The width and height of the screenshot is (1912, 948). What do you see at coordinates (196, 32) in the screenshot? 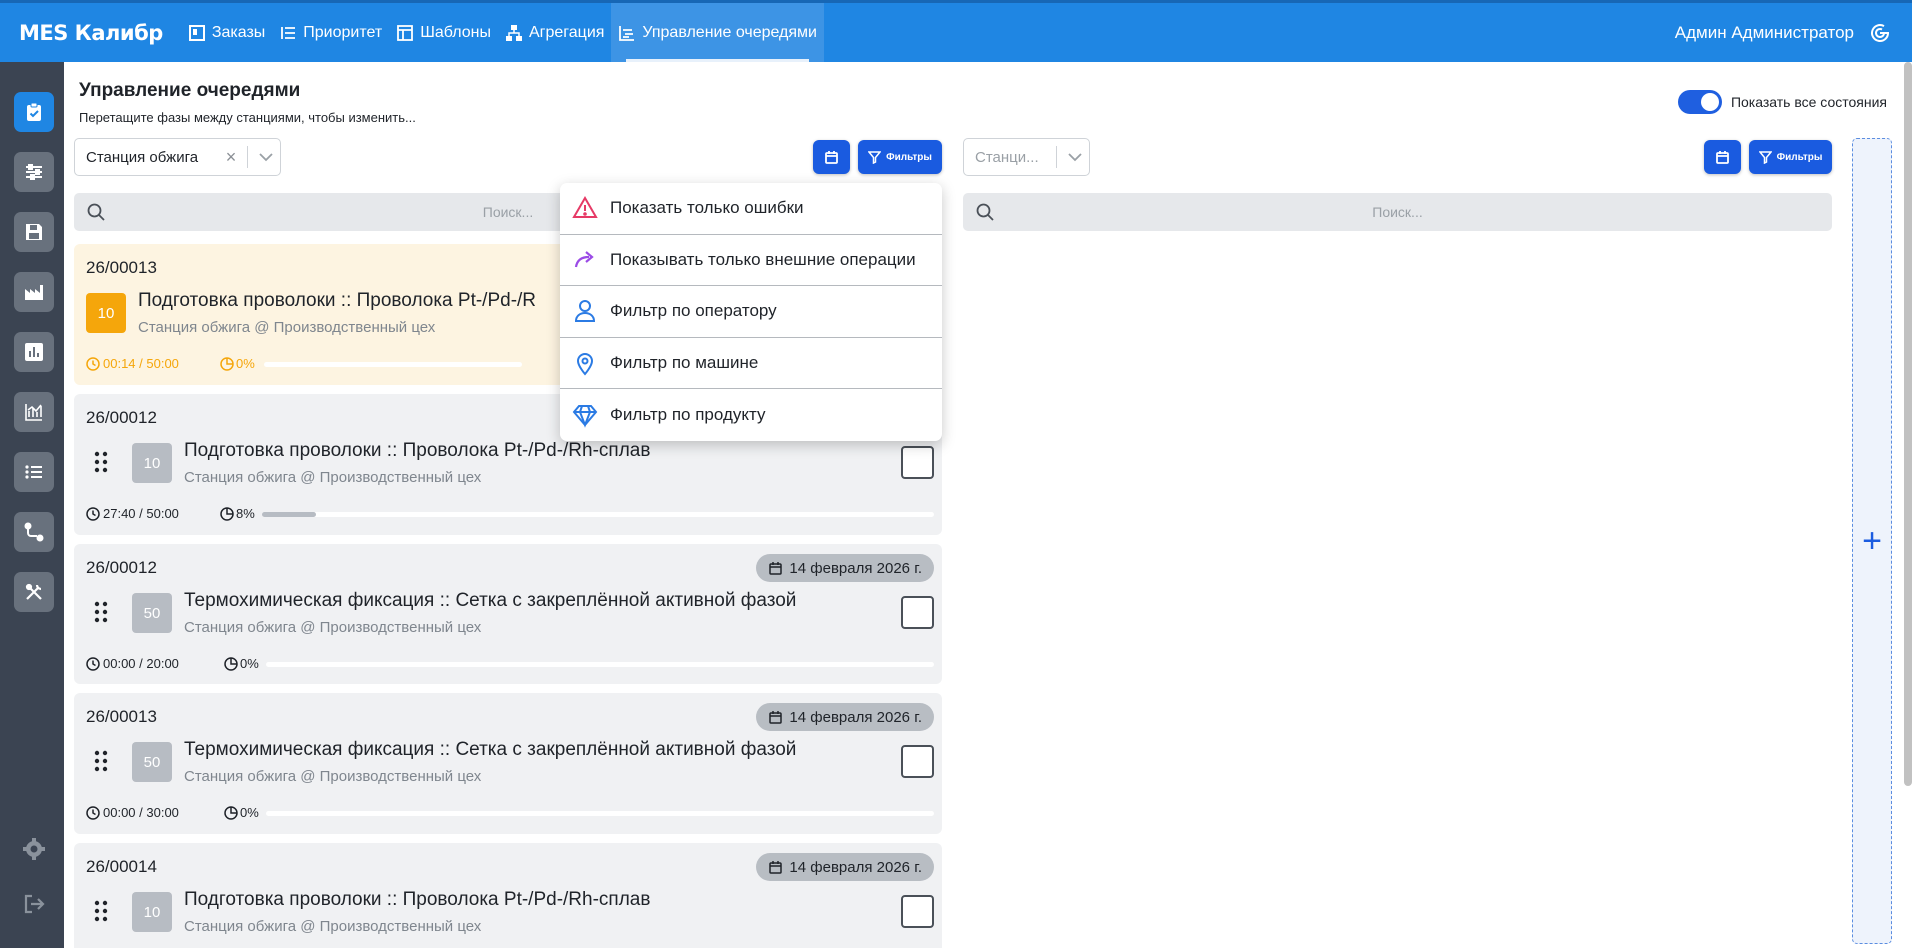
I see `orders-icon` at bounding box center [196, 32].